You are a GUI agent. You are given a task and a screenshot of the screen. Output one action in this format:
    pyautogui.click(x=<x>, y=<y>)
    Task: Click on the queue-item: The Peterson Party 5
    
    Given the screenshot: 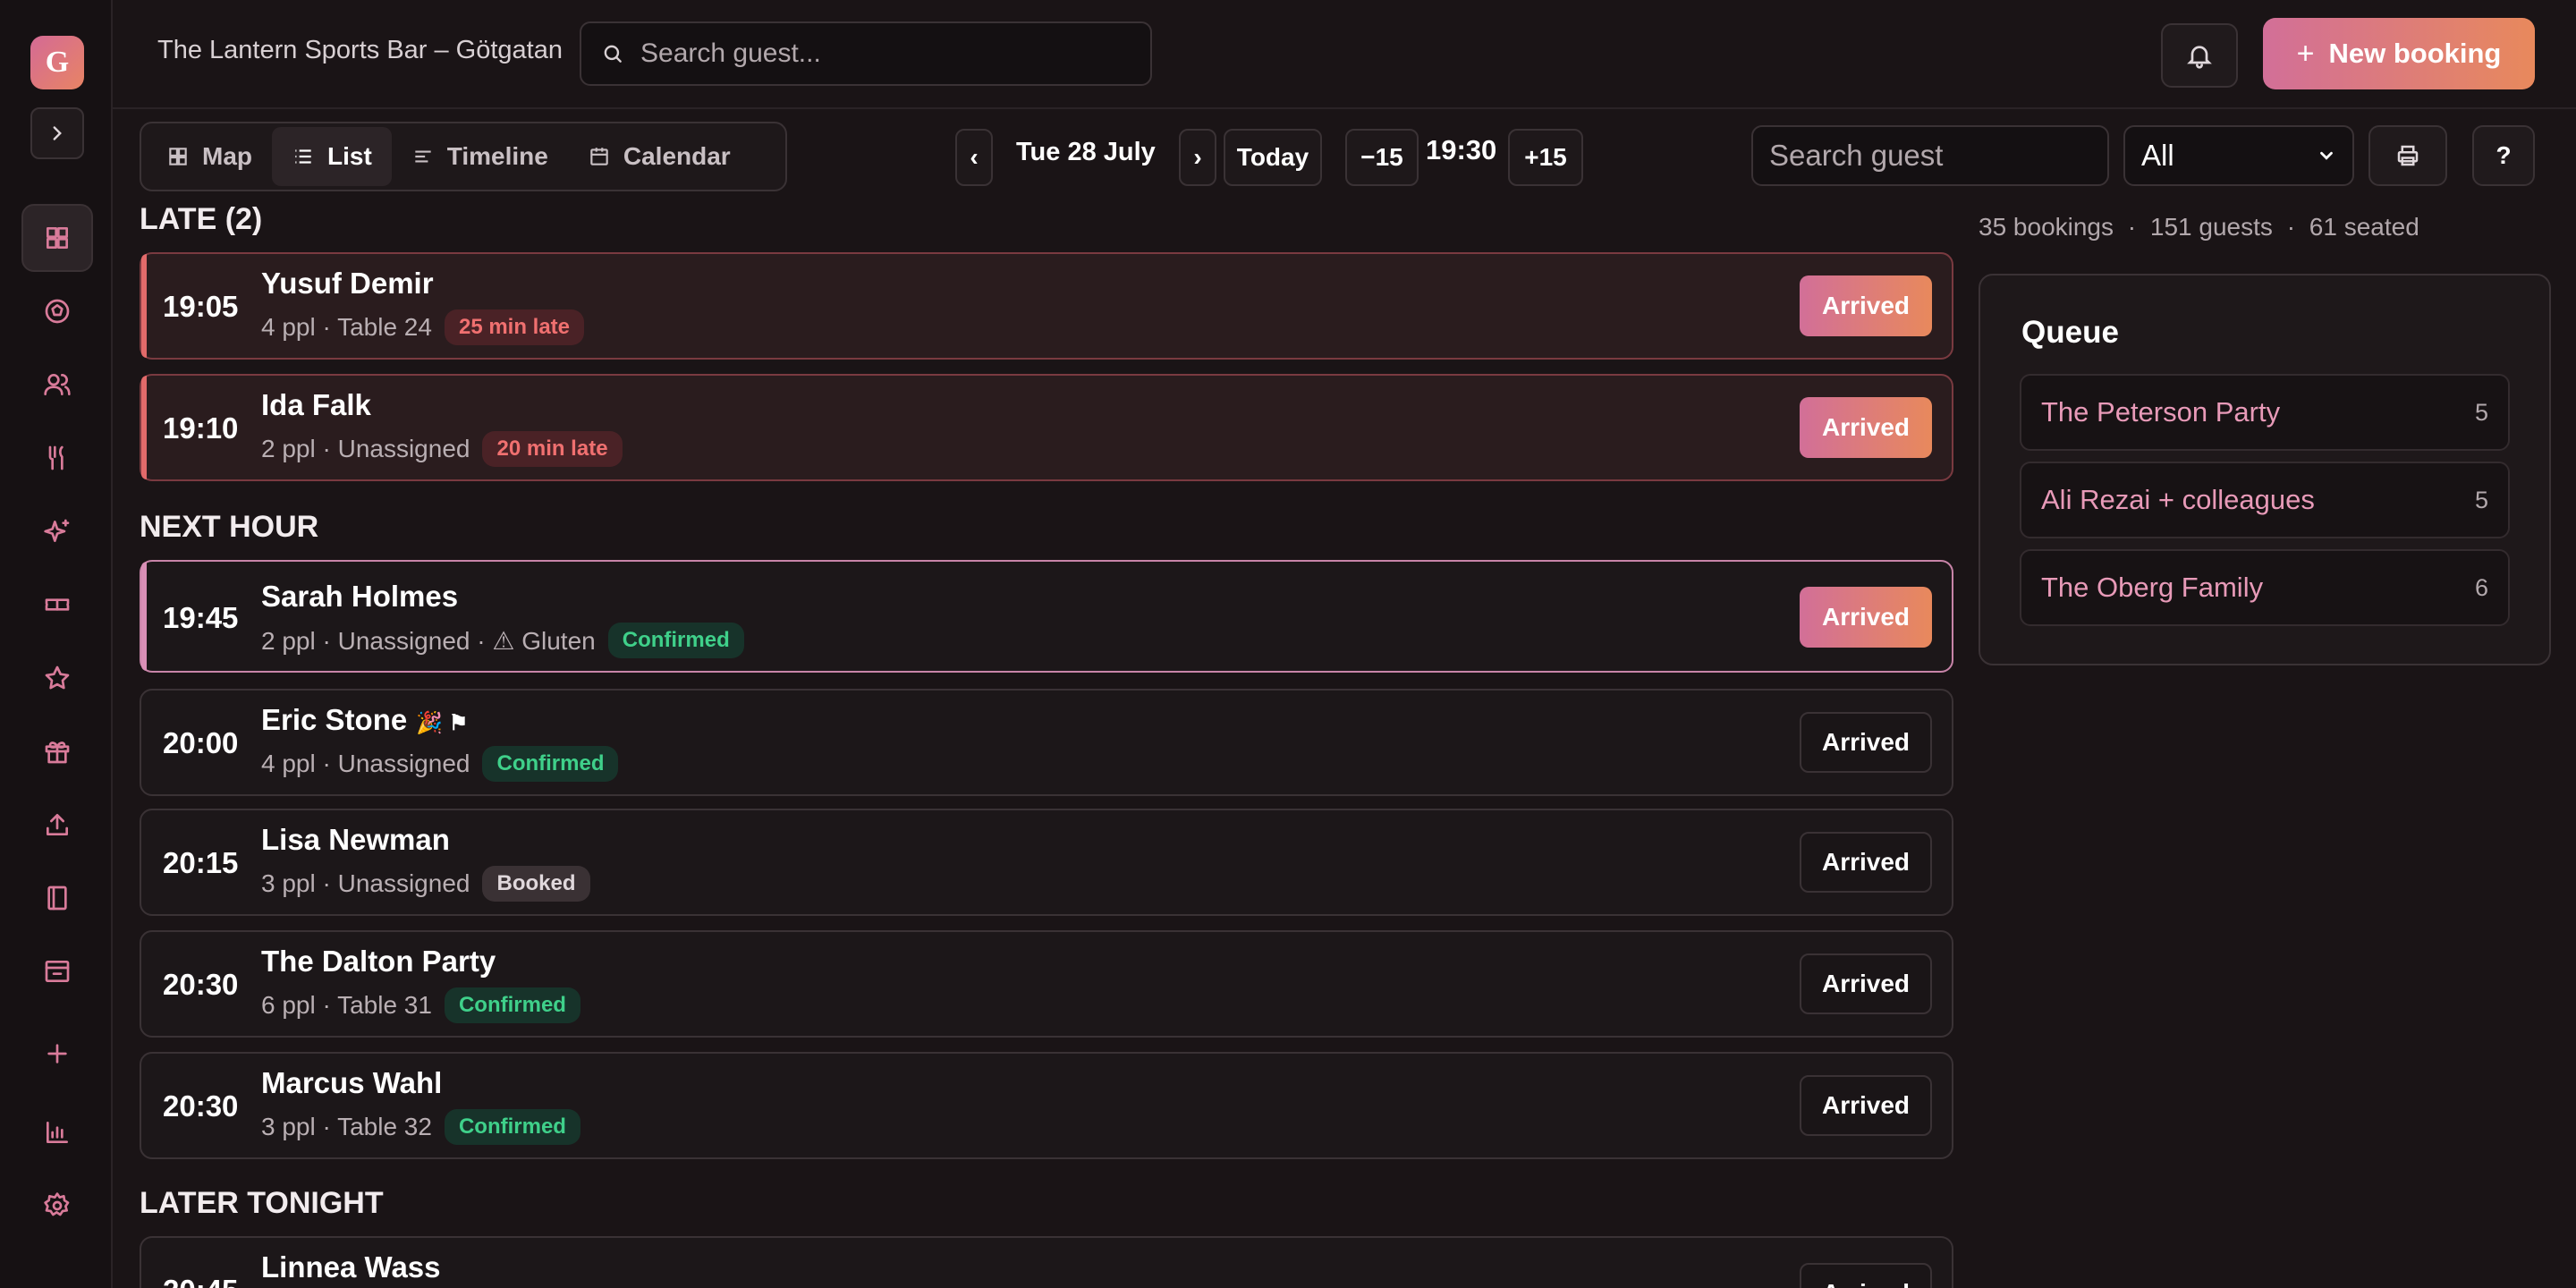 What is the action you would take?
    pyautogui.click(x=2265, y=412)
    